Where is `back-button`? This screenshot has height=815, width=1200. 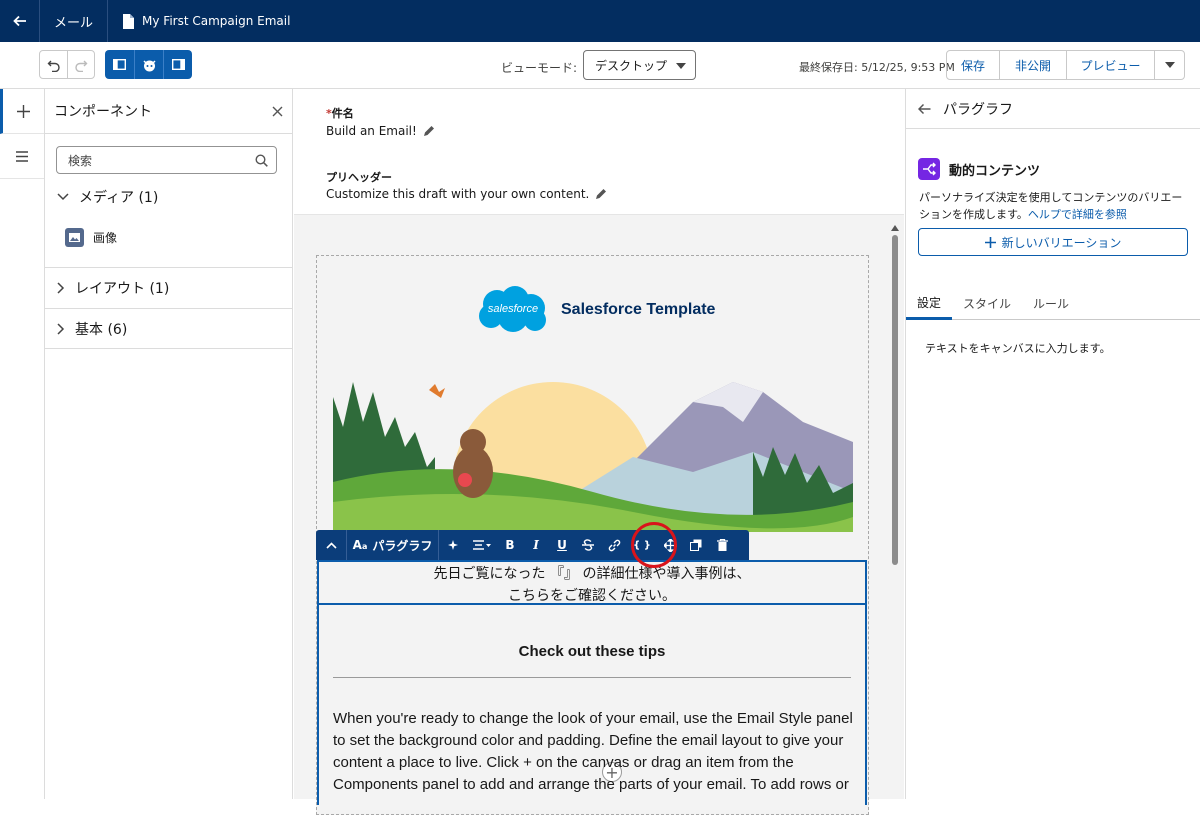
back-button is located at coordinates (20, 21).